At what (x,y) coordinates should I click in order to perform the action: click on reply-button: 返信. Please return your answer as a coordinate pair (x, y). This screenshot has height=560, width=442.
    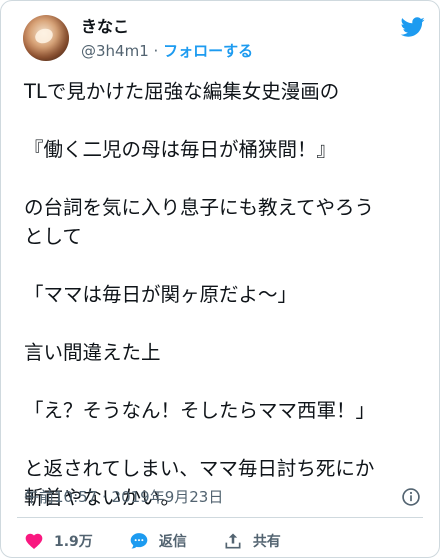
    Looking at the image, I should click on (158, 541).